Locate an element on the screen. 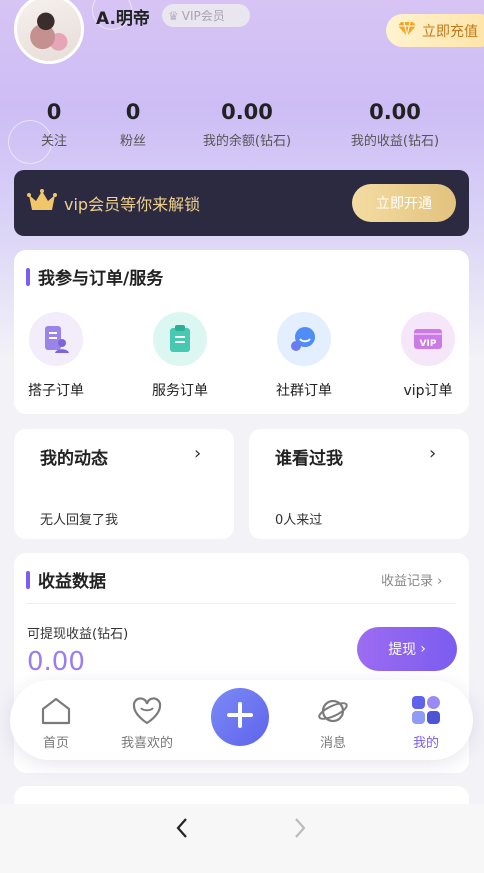 The height and width of the screenshot is (873, 484). heart-icon is located at coordinates (147, 703).